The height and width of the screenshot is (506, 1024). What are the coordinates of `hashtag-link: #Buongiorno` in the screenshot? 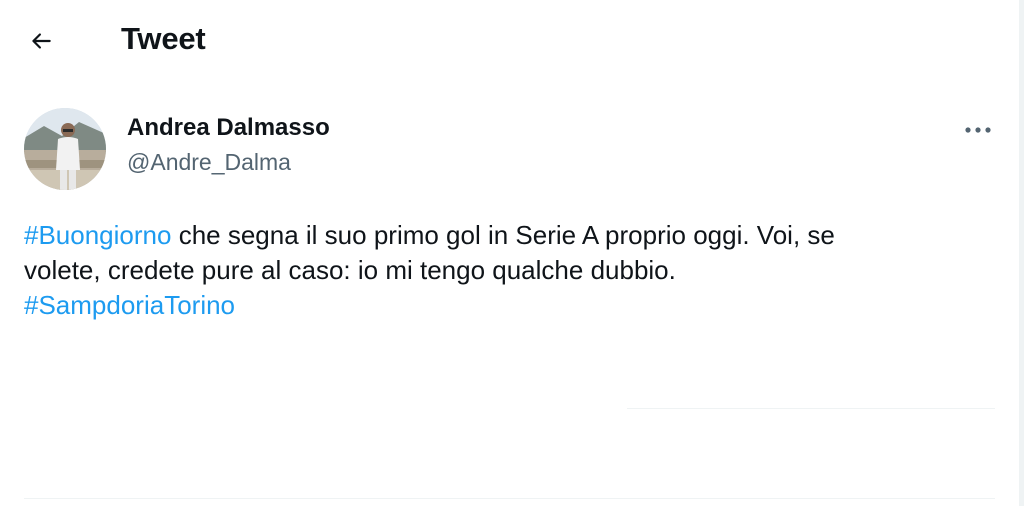 It's located at (97, 235).